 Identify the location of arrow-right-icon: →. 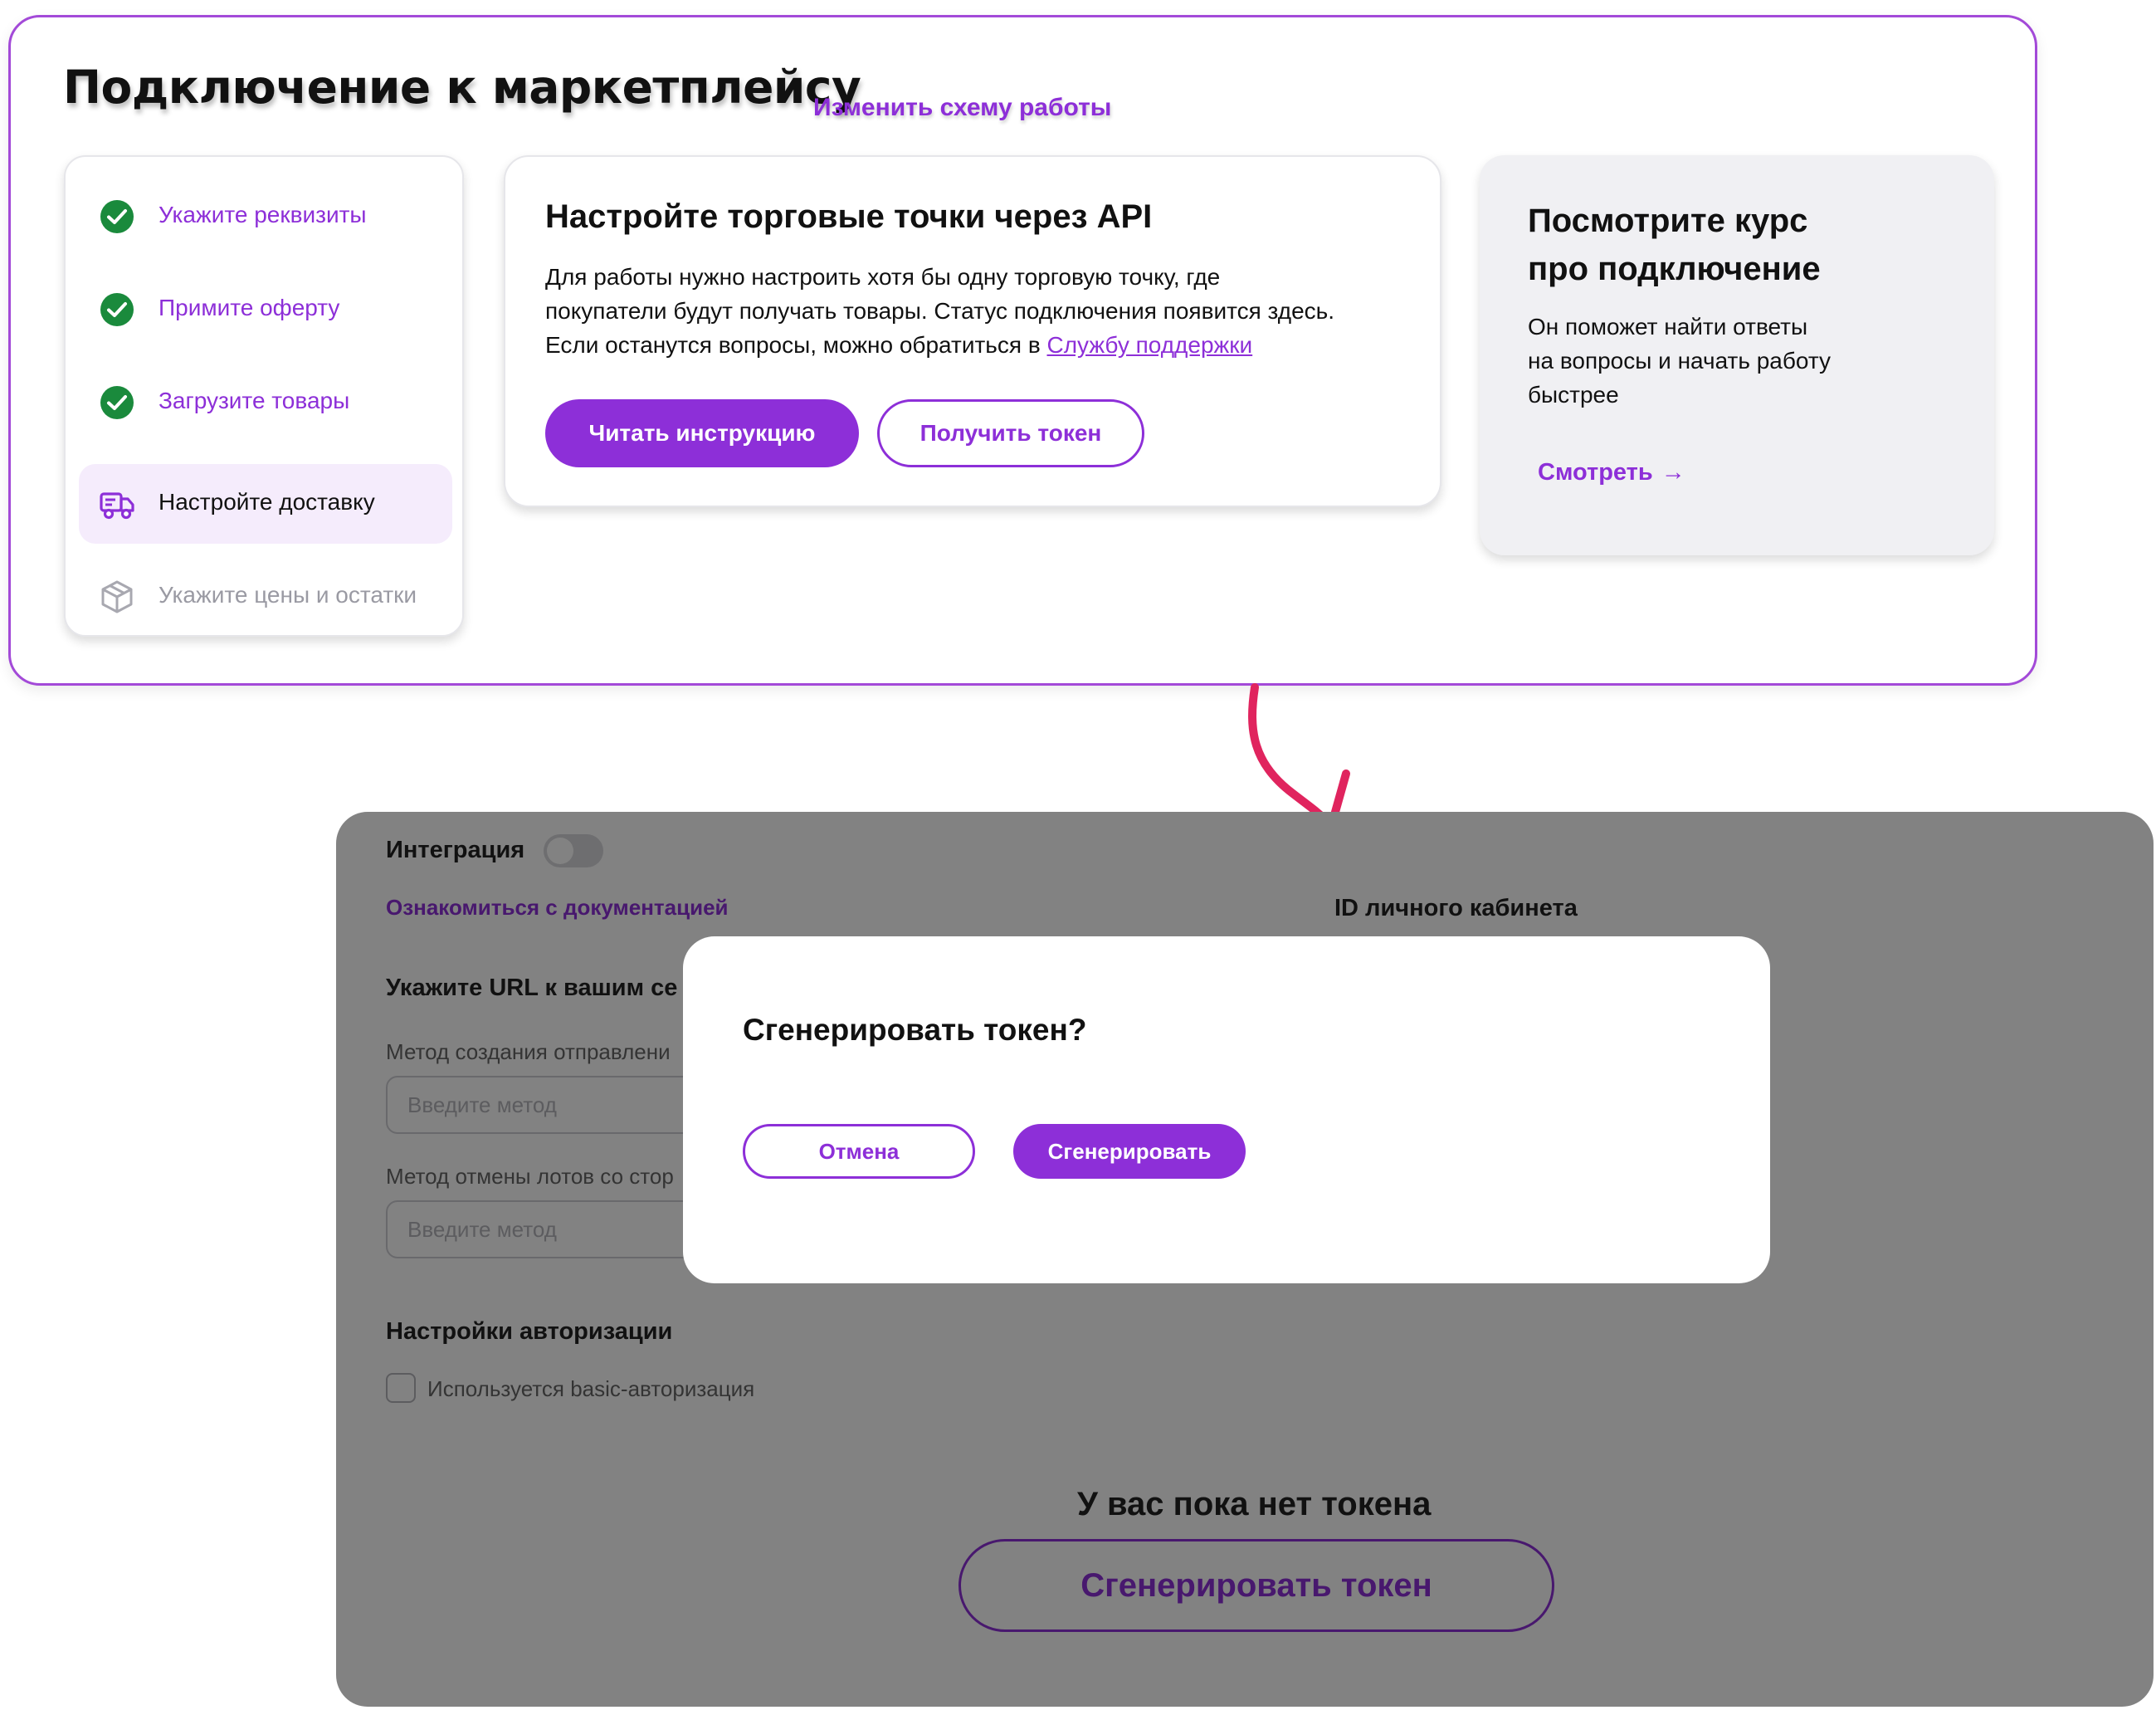
(1673, 472).